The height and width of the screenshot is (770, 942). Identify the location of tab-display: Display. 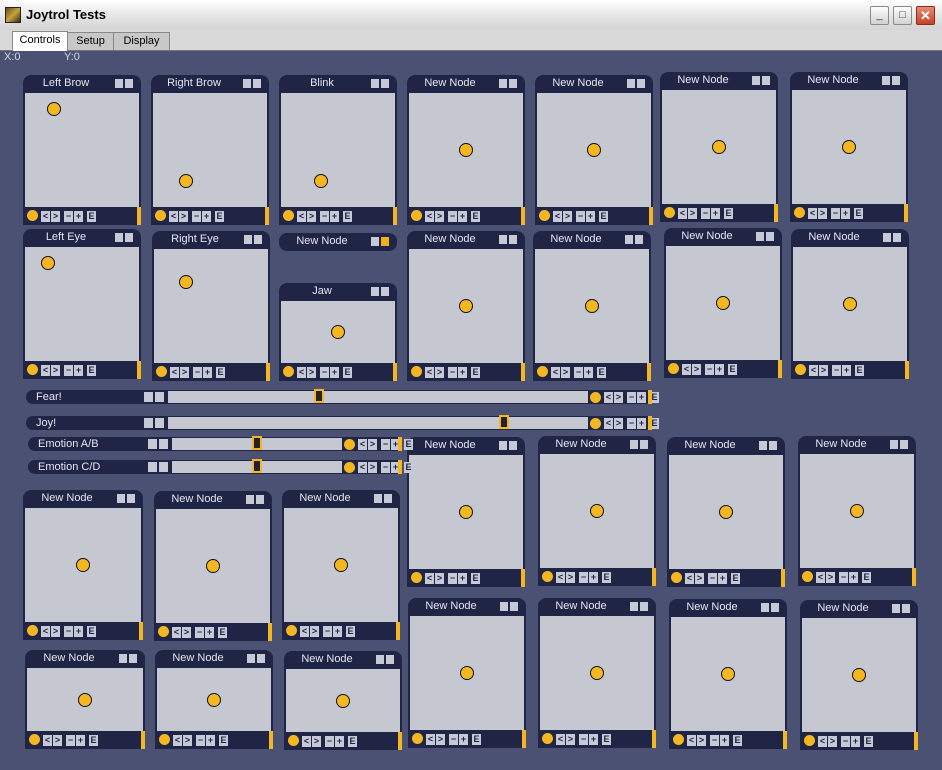
(141, 41).